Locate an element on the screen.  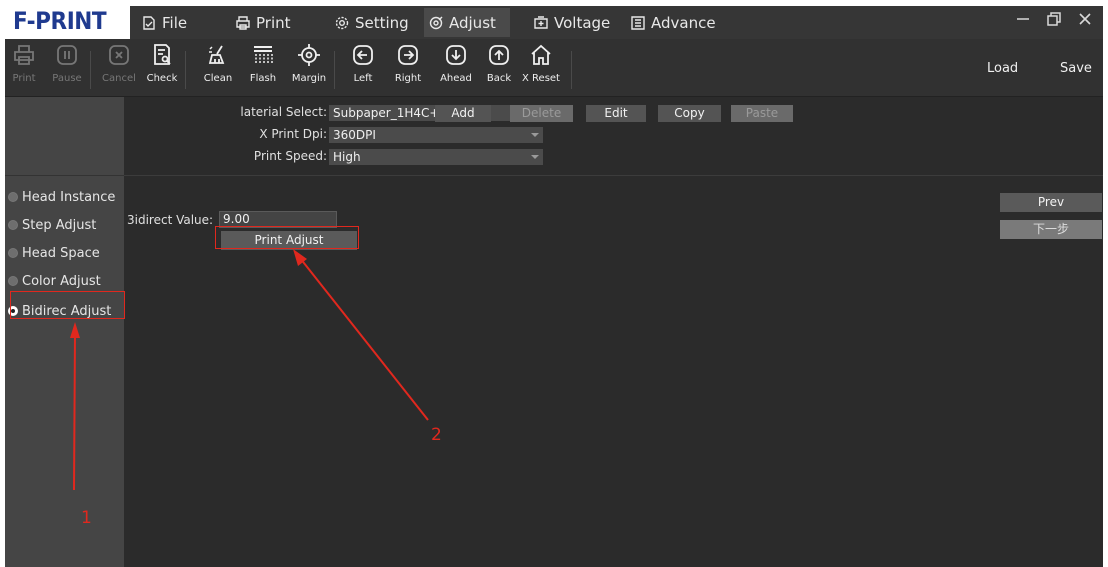
arrow-up-icon is located at coordinates (499, 55).